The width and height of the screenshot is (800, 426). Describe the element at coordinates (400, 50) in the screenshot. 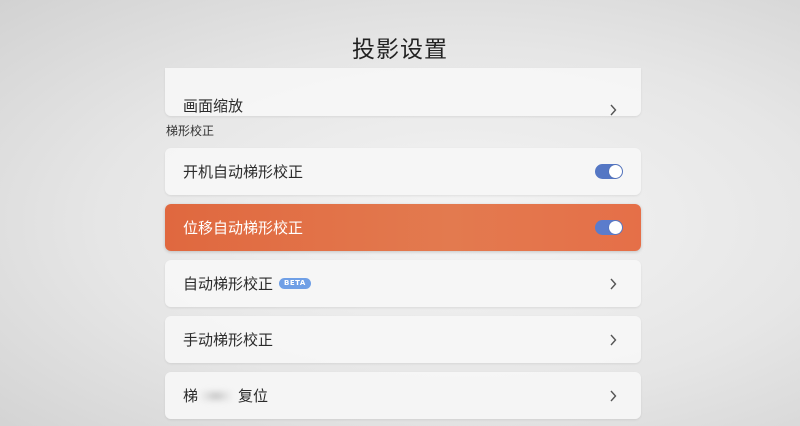

I see `page-title: 投影设置` at that location.